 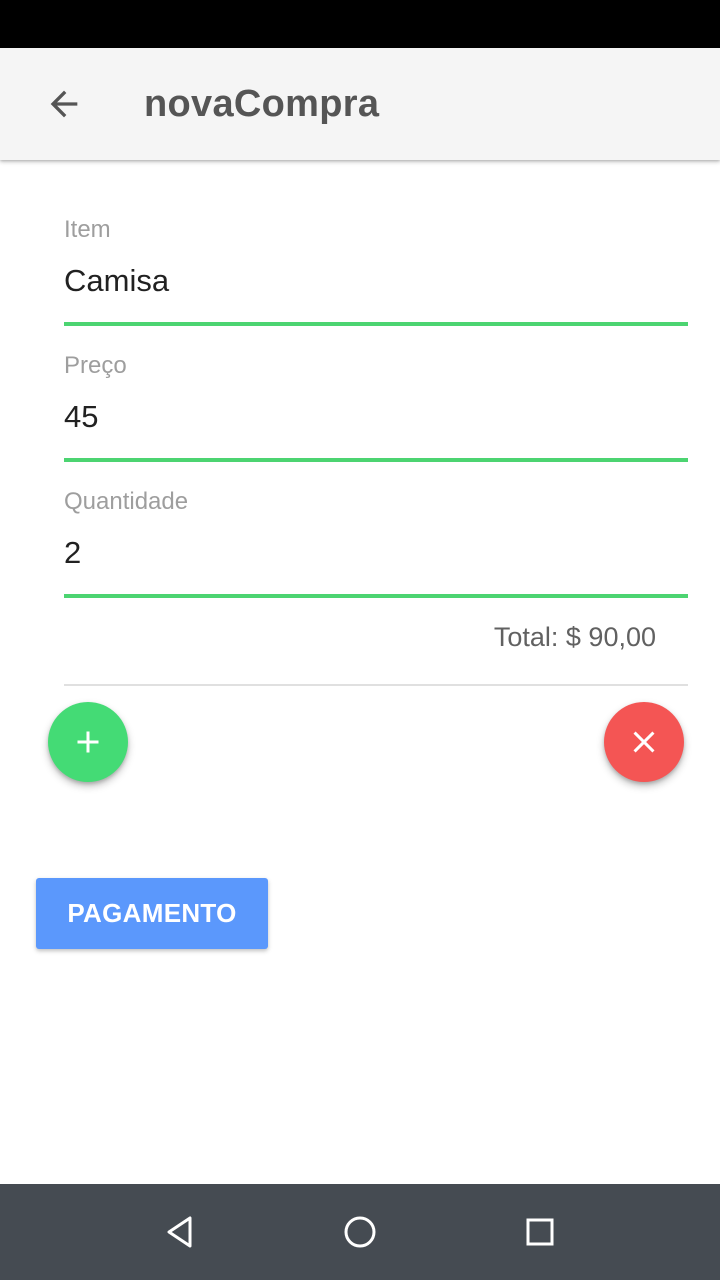 I want to click on item-label: Item, so click(x=87, y=229).